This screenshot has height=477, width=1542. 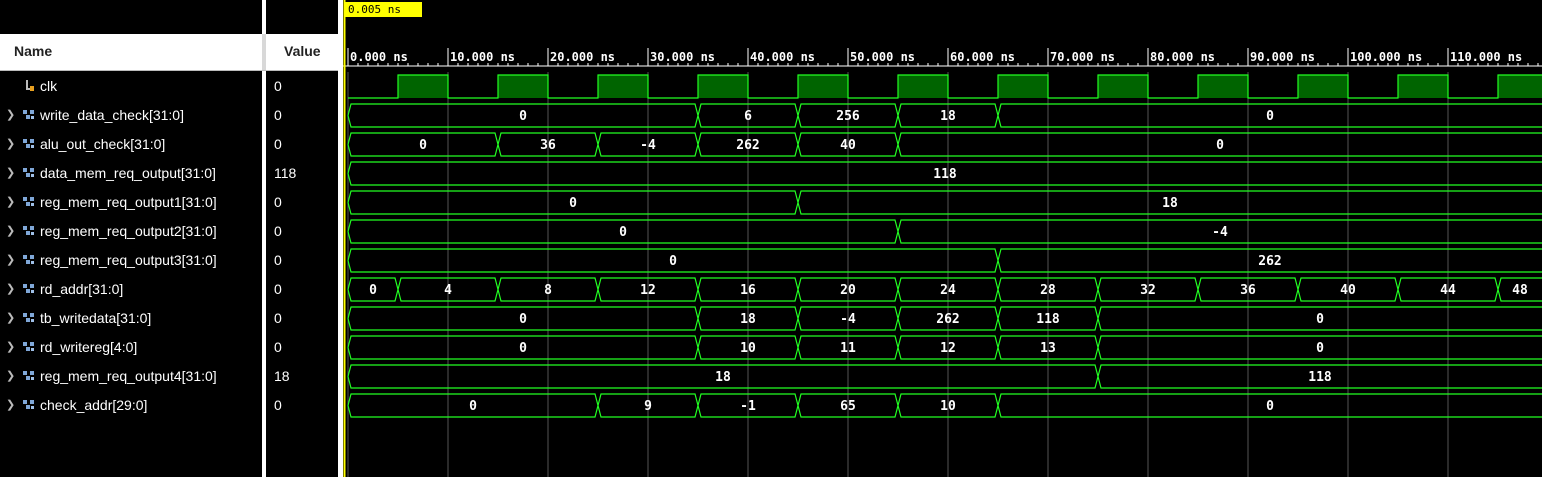 I want to click on ruler-tick-label: 50.000 ns, so click(x=882, y=57).